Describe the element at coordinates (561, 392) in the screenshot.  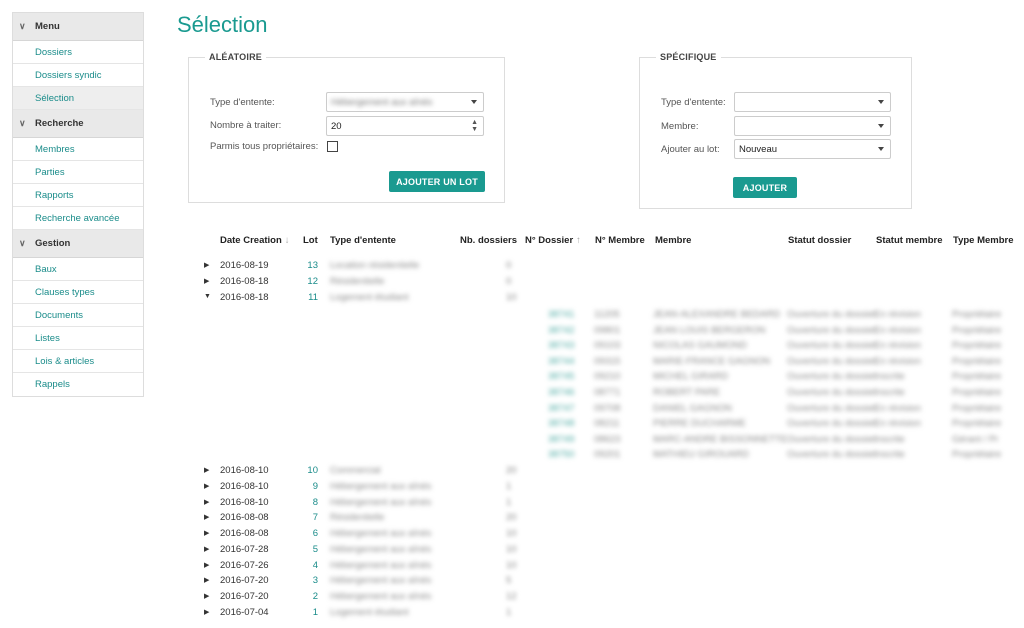
I see `detail-dossier: 38746` at that location.